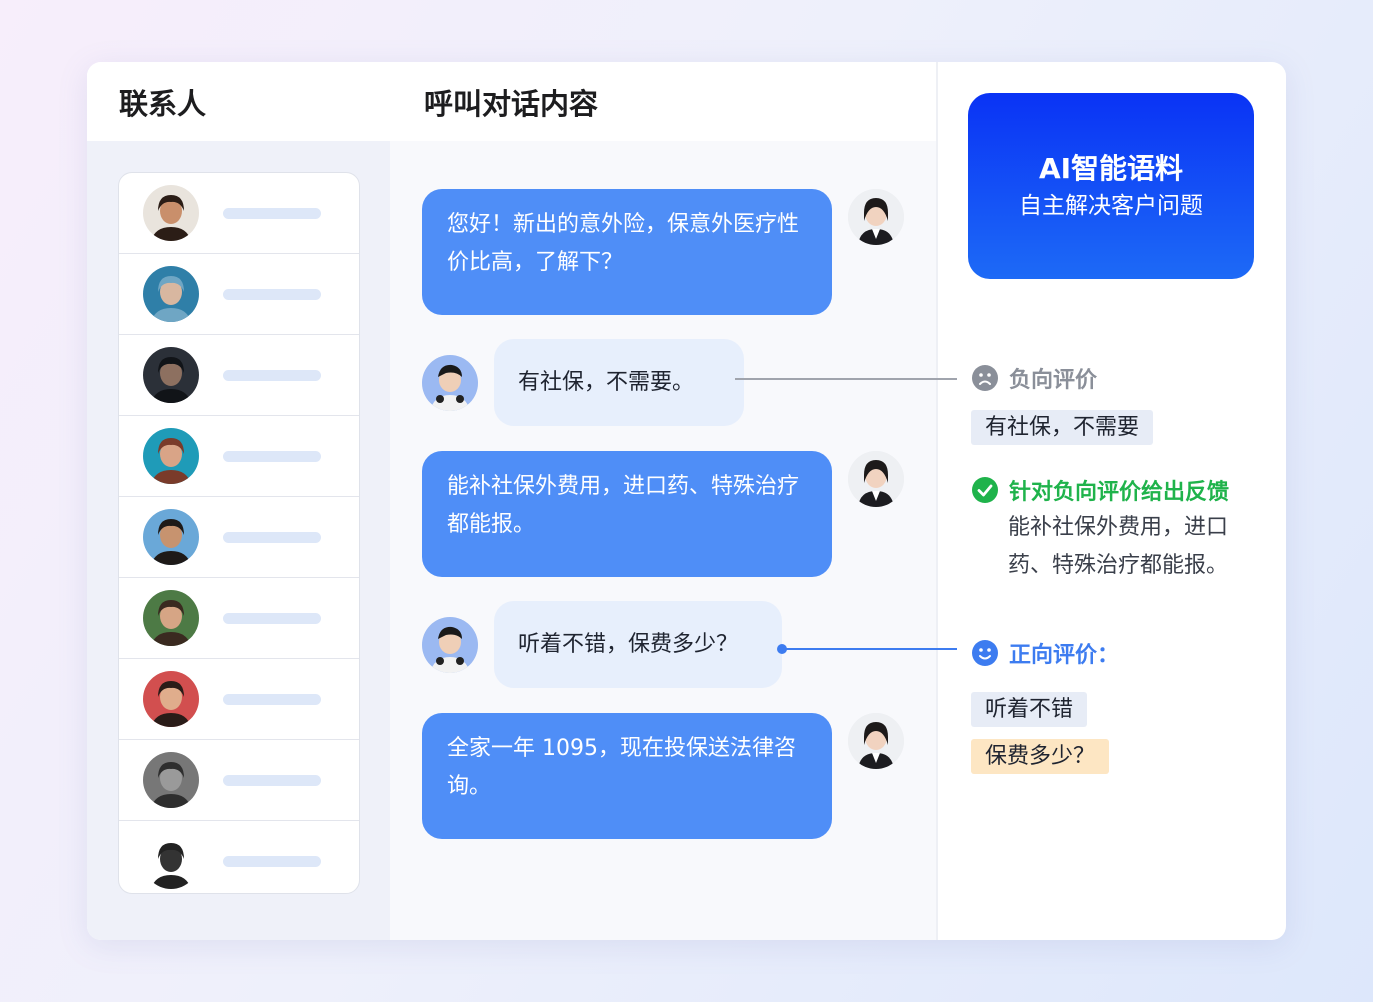  I want to click on ai-card-title: AI智能语料, so click(1111, 168).